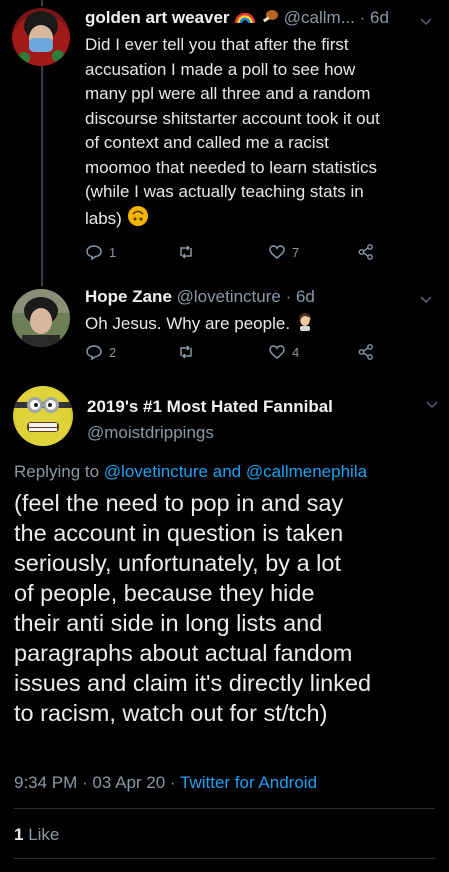 The width and height of the screenshot is (449, 872). Describe the element at coordinates (262, 325) in the screenshot. I see `tweet-text: Oh Jesus. Why are people.` at that location.